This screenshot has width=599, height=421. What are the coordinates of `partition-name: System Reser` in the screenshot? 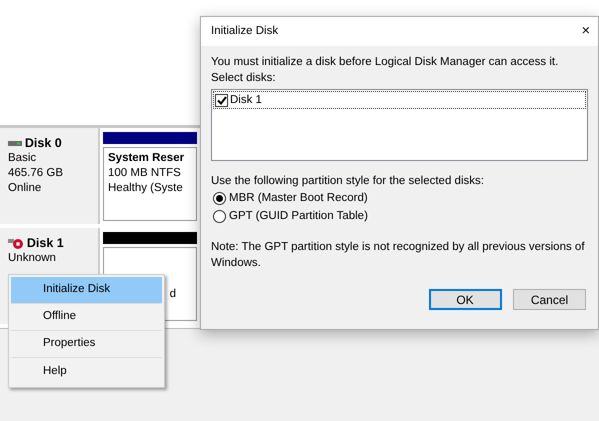 It's located at (147, 158).